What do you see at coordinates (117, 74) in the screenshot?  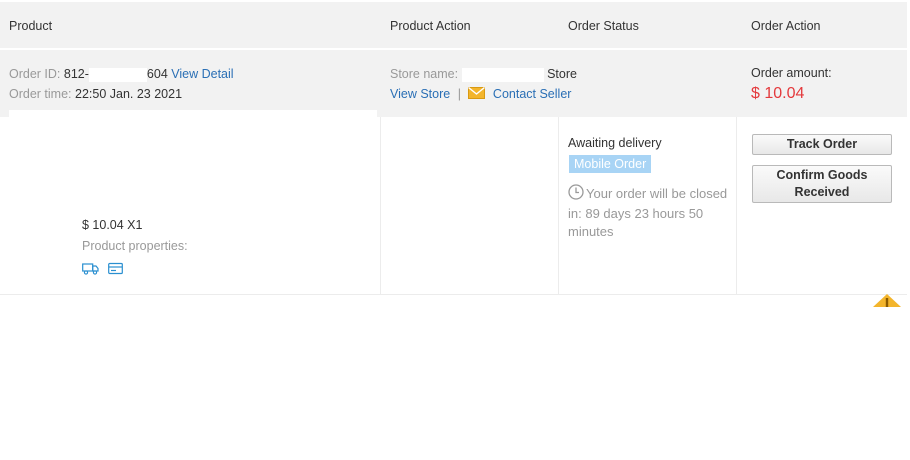 I see `order-id-redaction` at bounding box center [117, 74].